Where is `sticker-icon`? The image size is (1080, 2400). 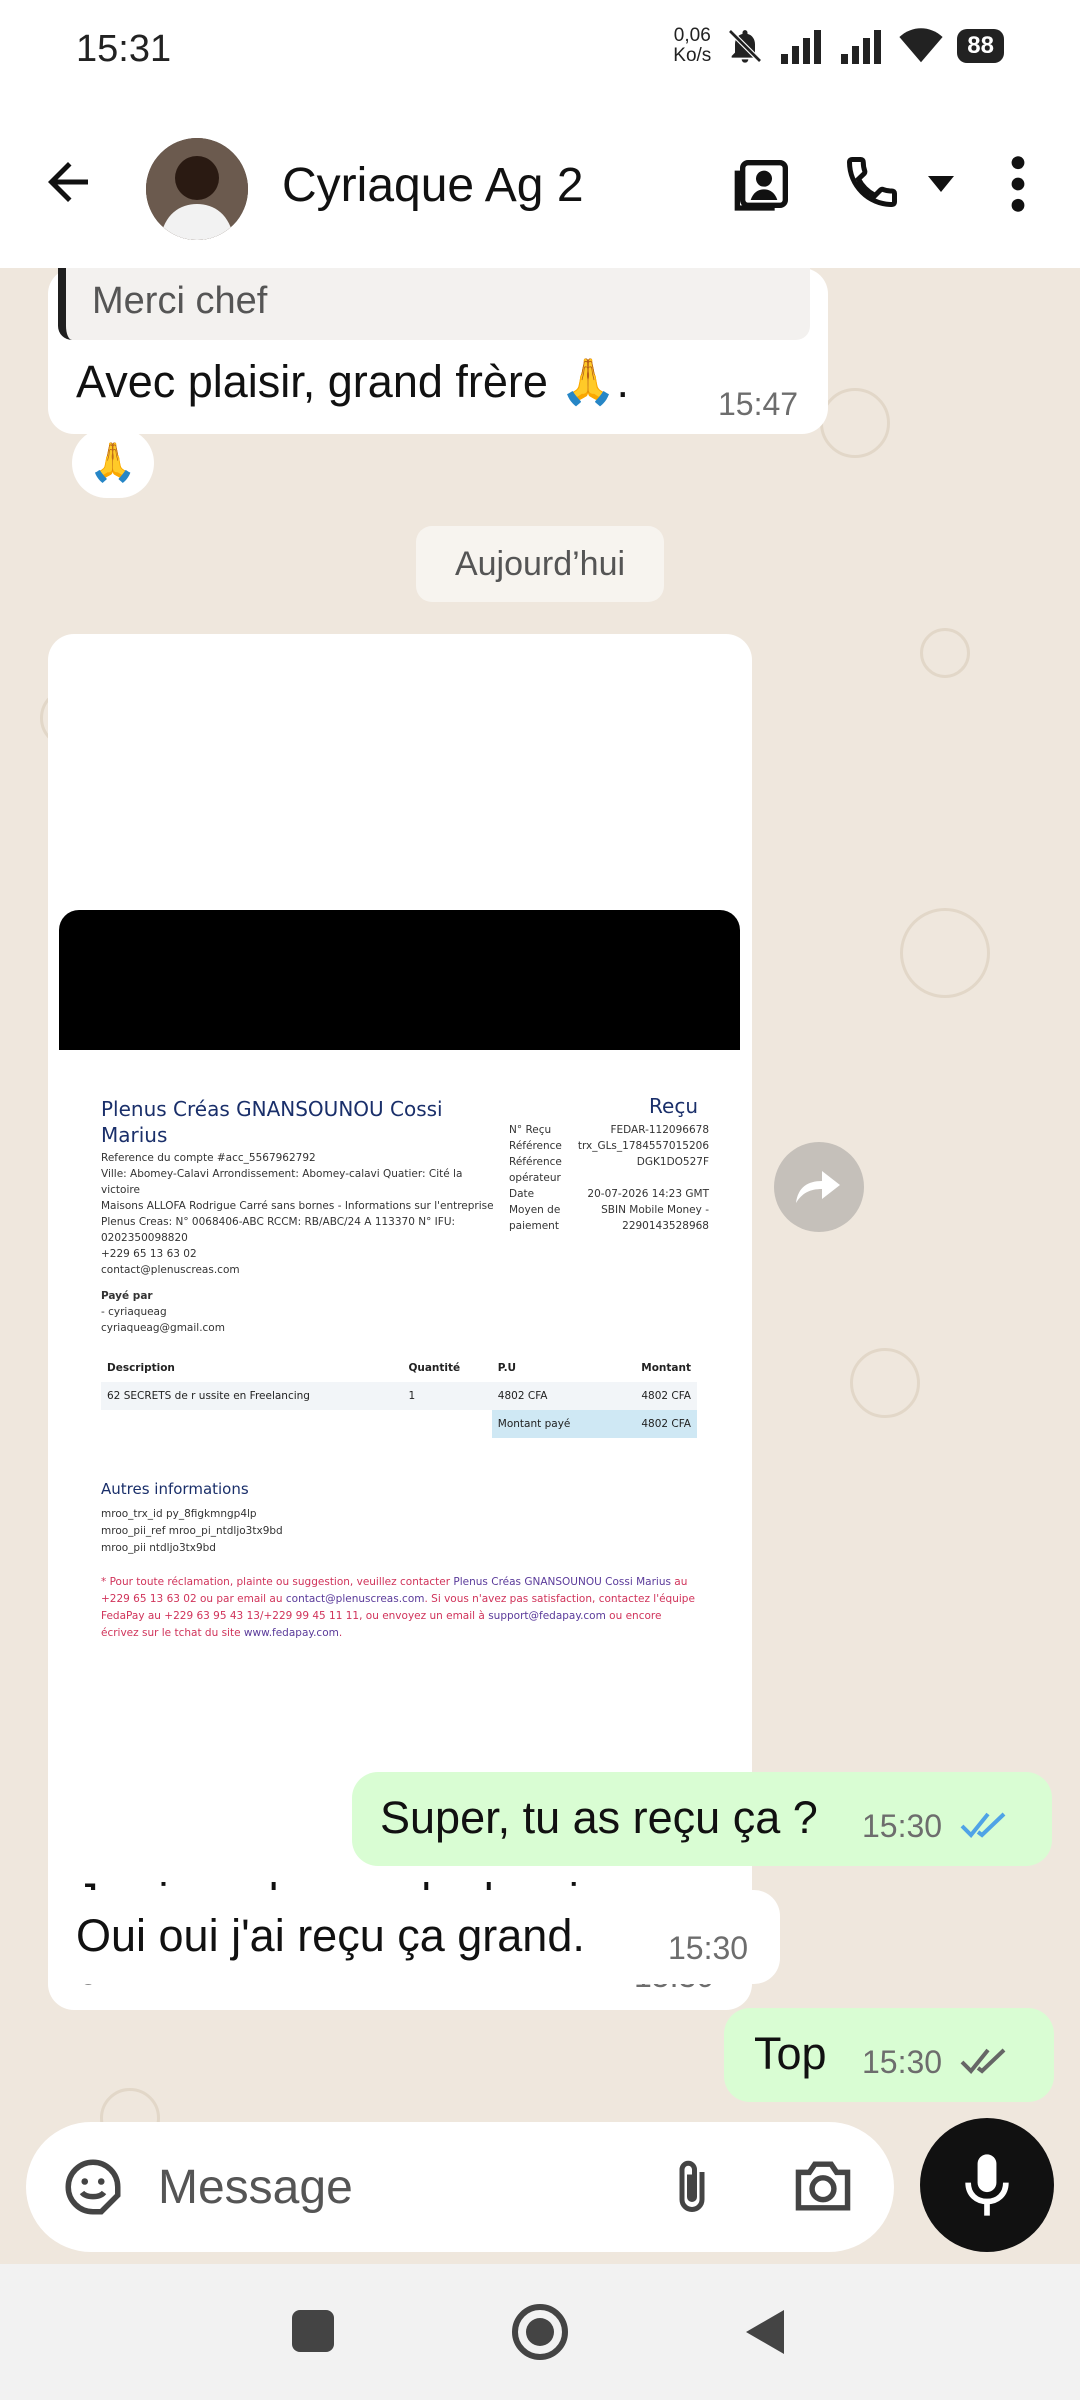
sticker-icon is located at coordinates (93, 2187).